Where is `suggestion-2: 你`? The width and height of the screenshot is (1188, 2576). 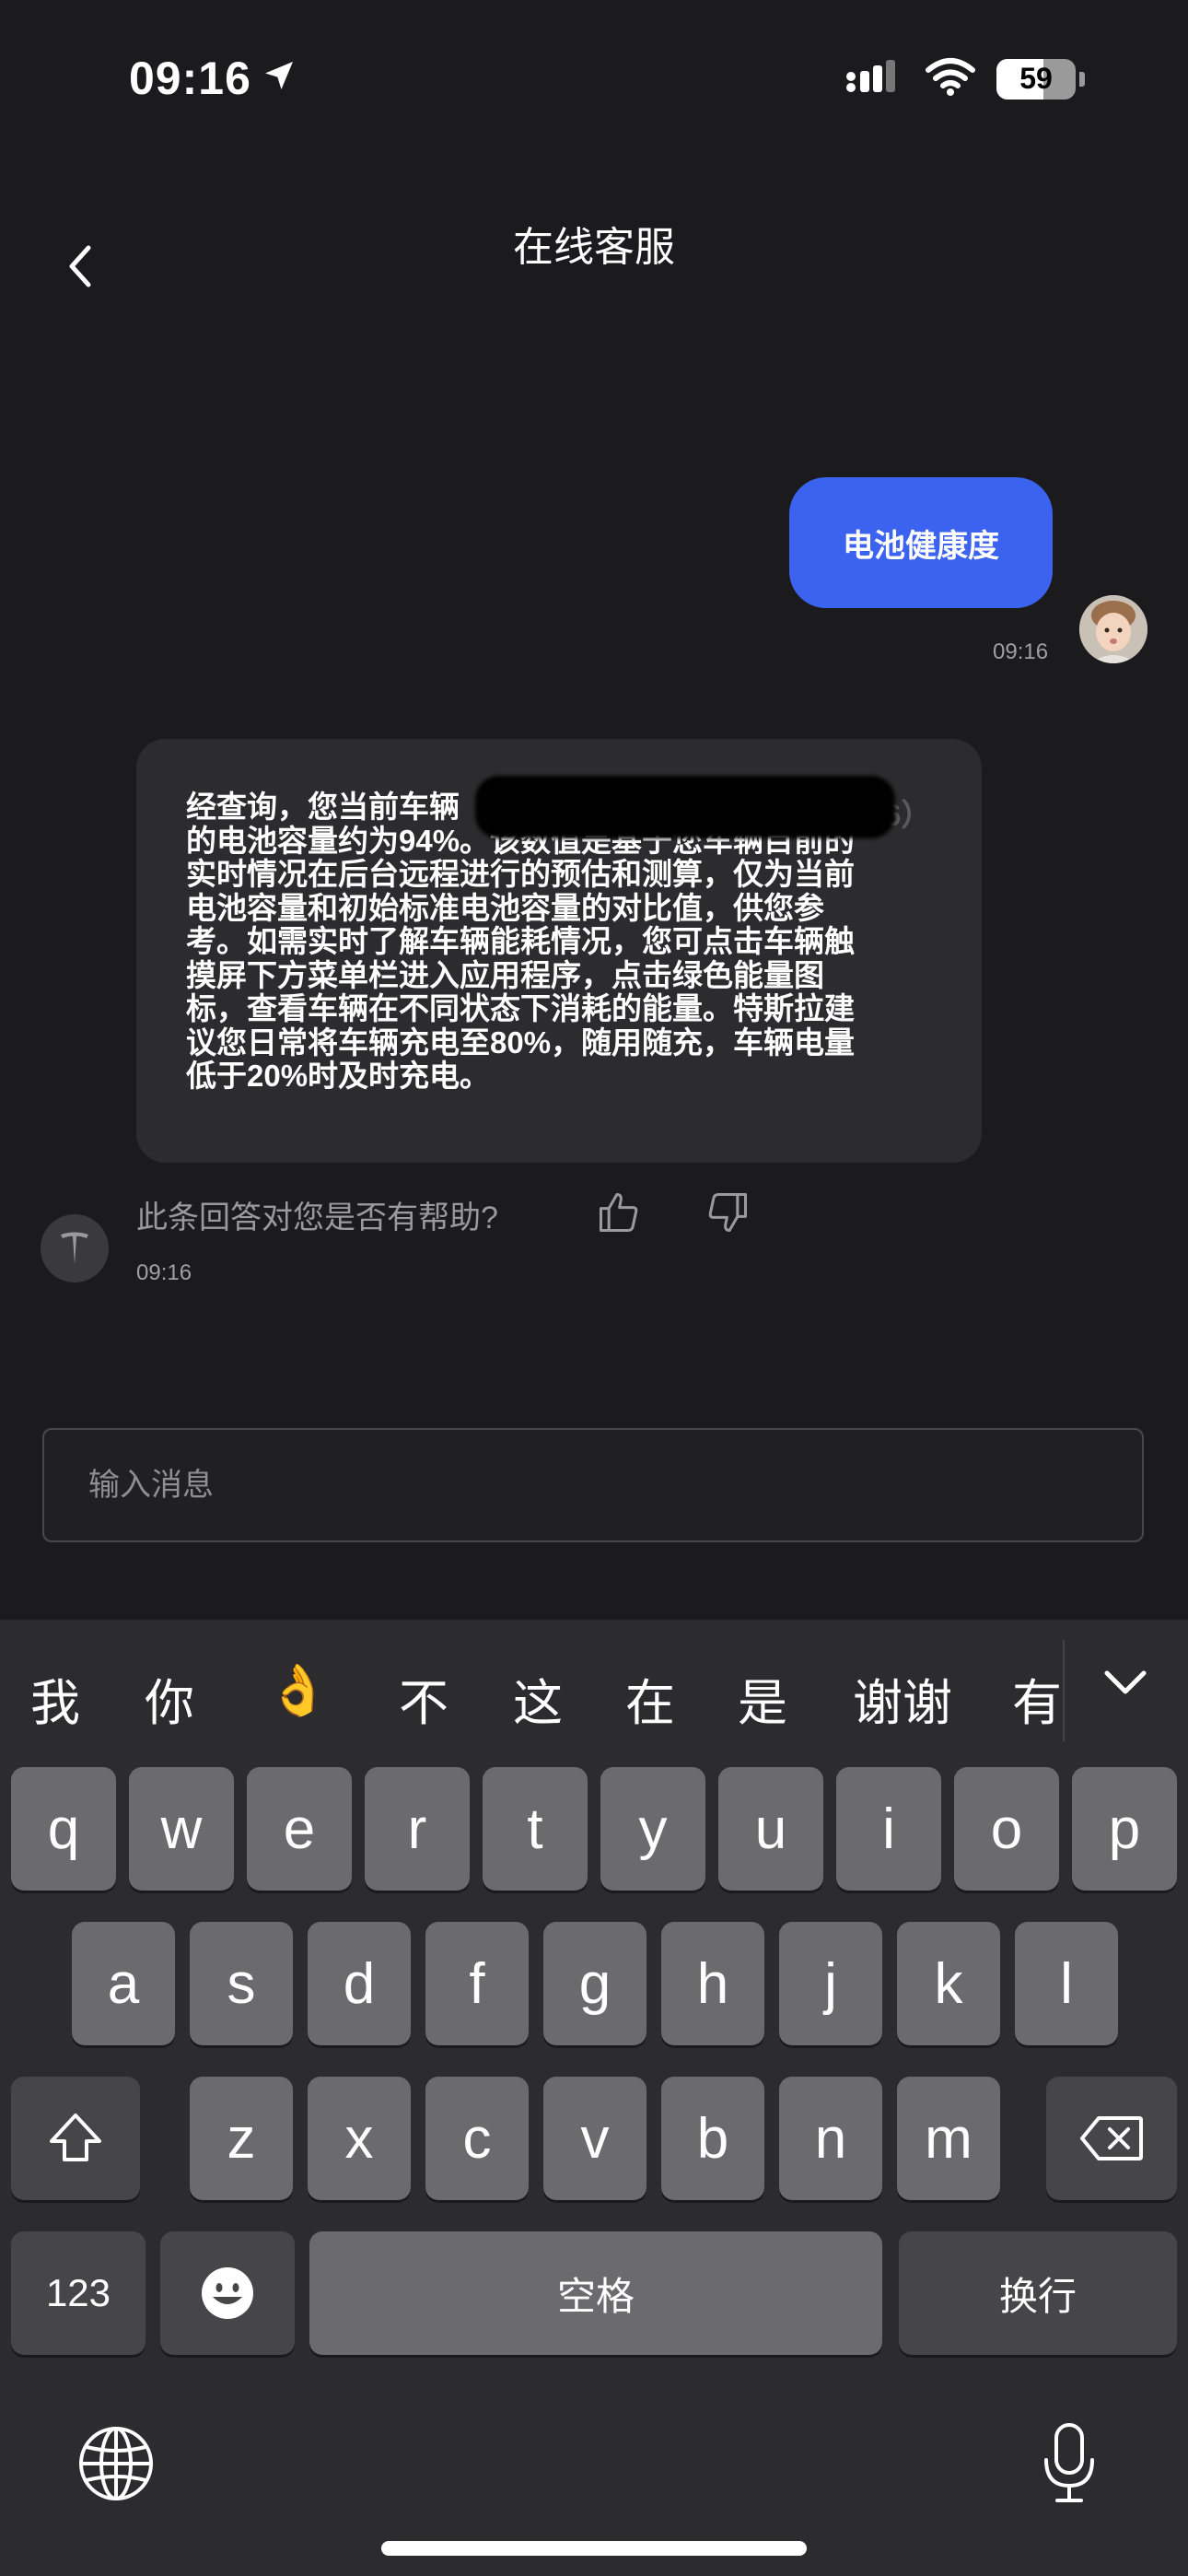
suggestion-2: 你 is located at coordinates (169, 1698).